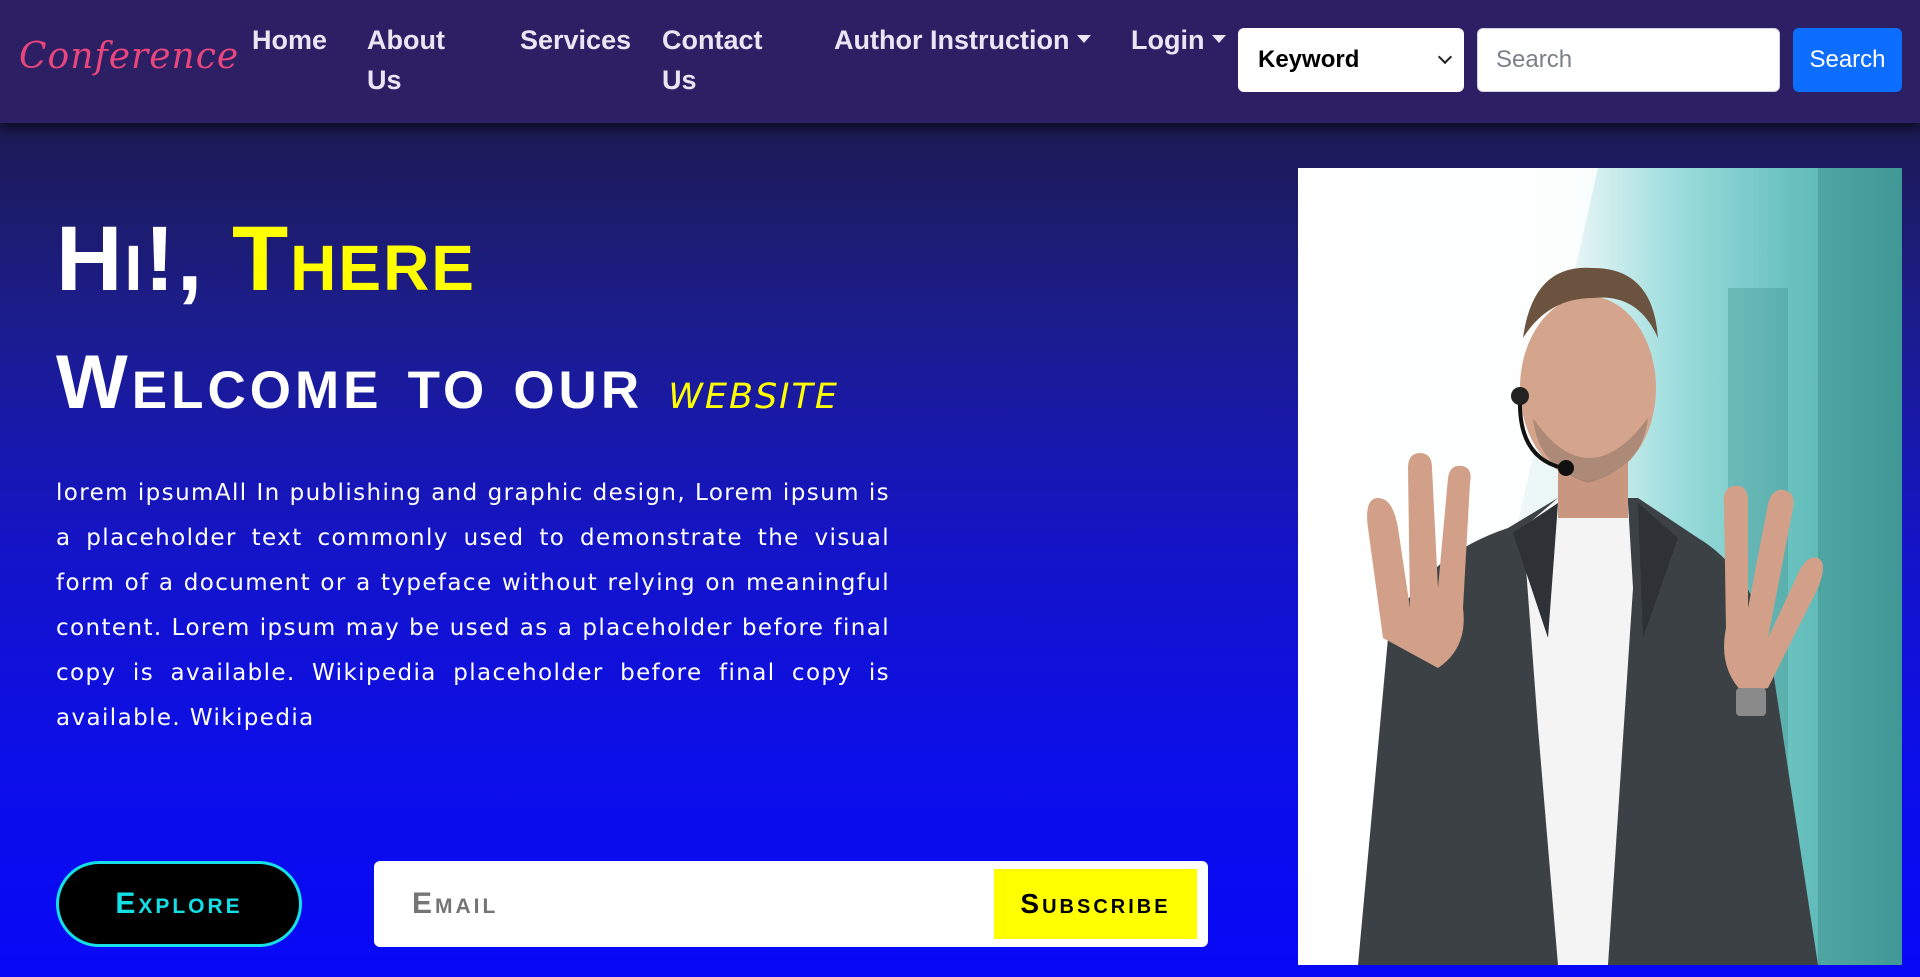 Image resolution: width=1920 pixels, height=977 pixels. What do you see at coordinates (1095, 904) in the screenshot?
I see `subscribe-button: Subscribe` at bounding box center [1095, 904].